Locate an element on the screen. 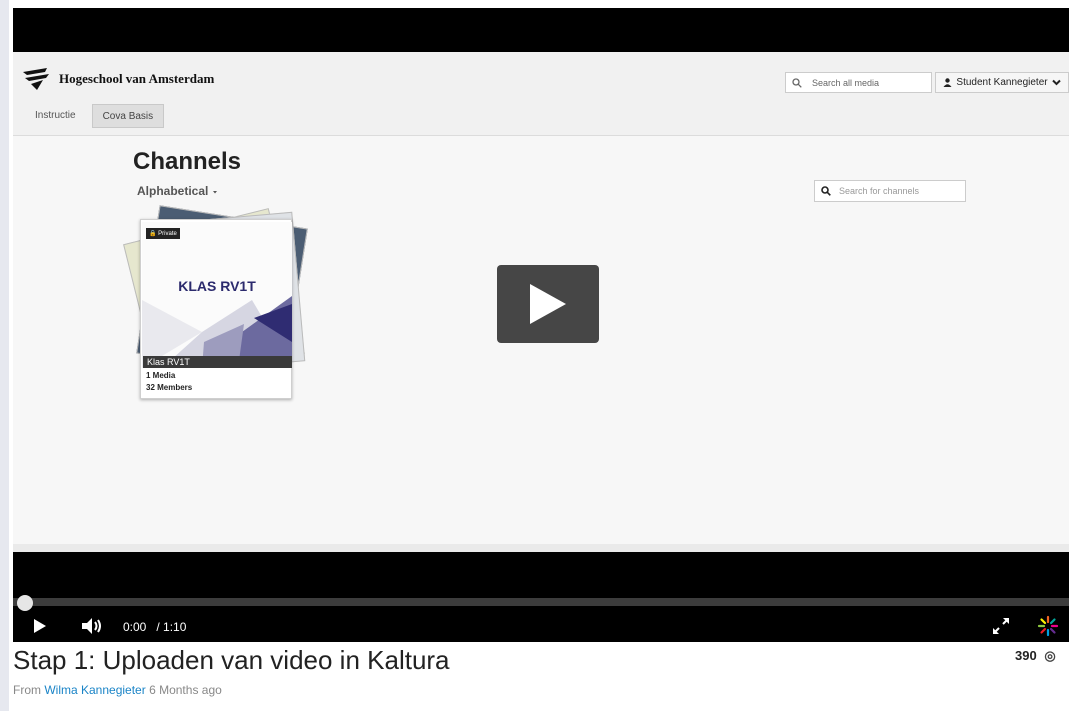  sort-label: Alphabetical is located at coordinates (173, 191).